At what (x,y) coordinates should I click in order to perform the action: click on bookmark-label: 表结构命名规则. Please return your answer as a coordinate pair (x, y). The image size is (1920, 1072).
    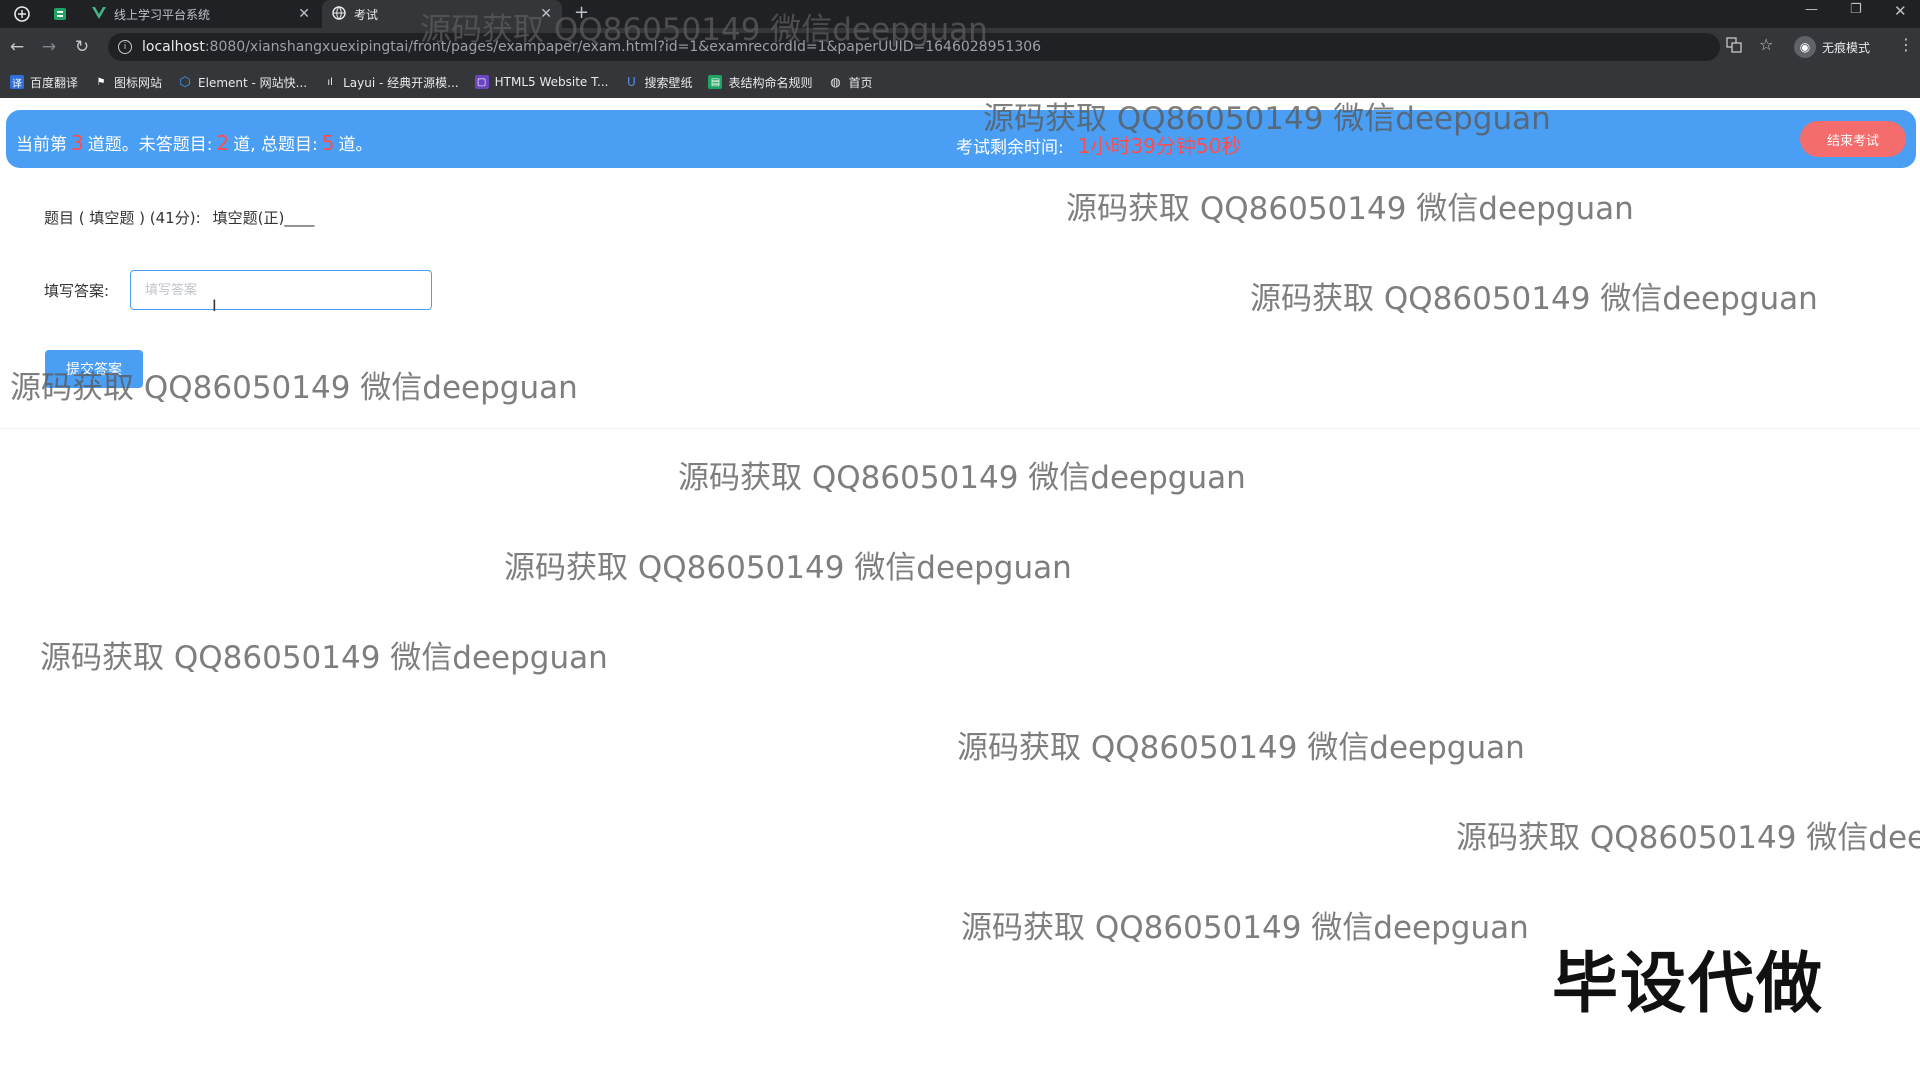
    Looking at the image, I should click on (770, 82).